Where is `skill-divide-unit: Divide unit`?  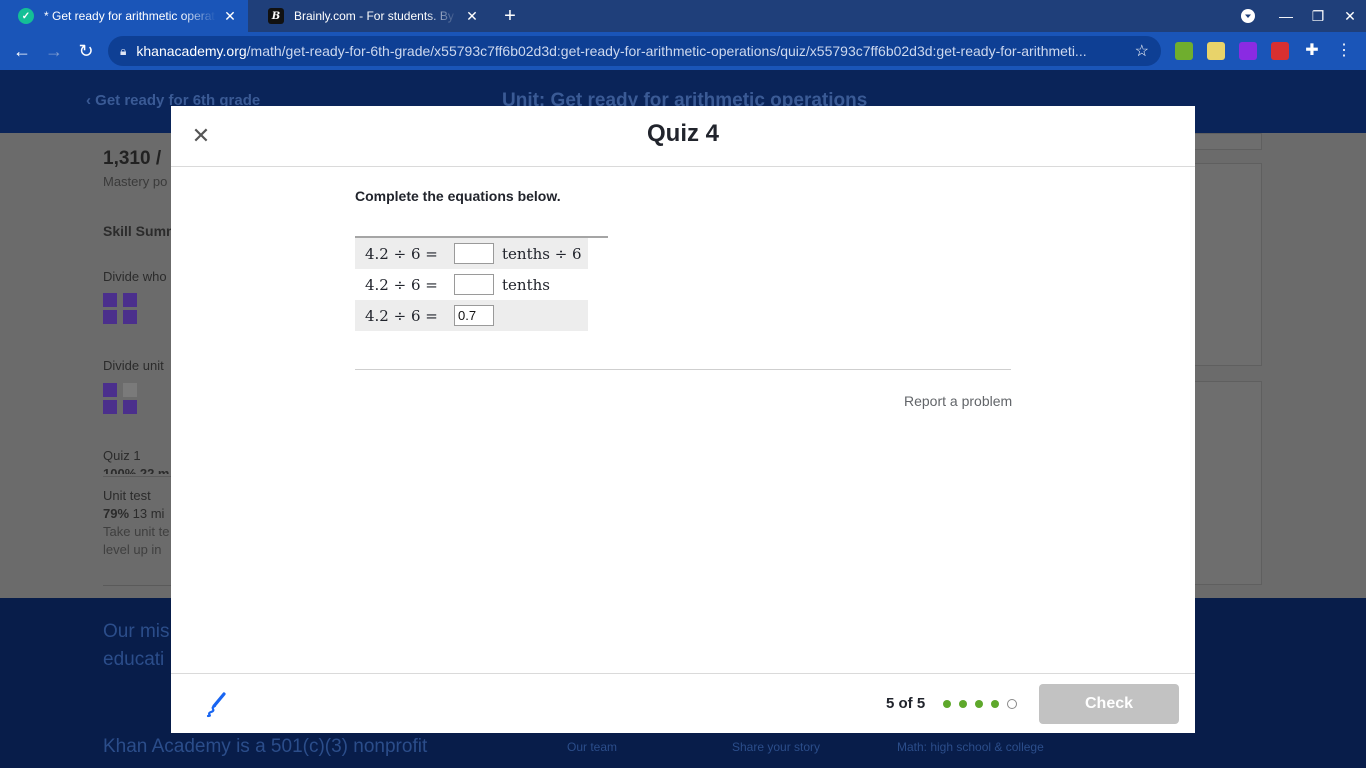 skill-divide-unit: Divide unit is located at coordinates (133, 365).